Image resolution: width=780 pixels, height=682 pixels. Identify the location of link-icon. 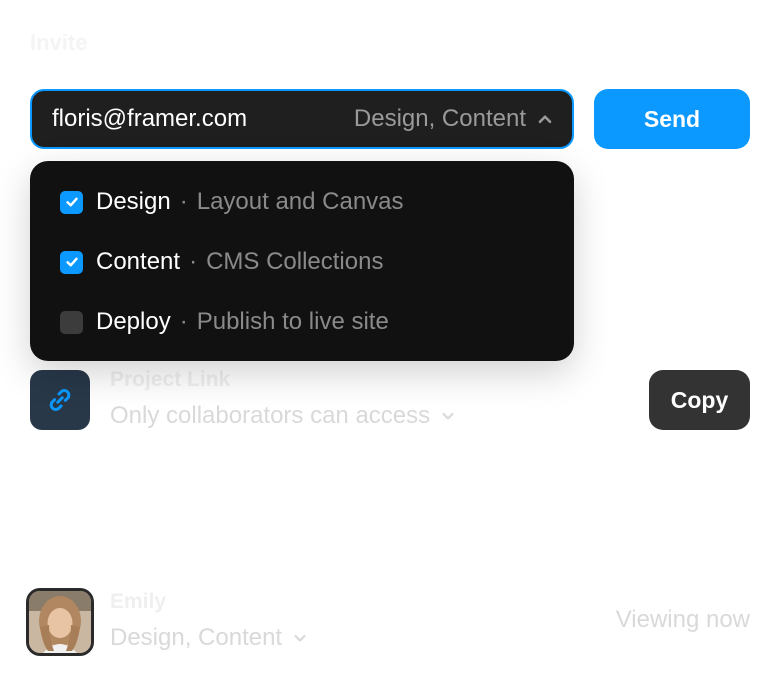
(60, 400).